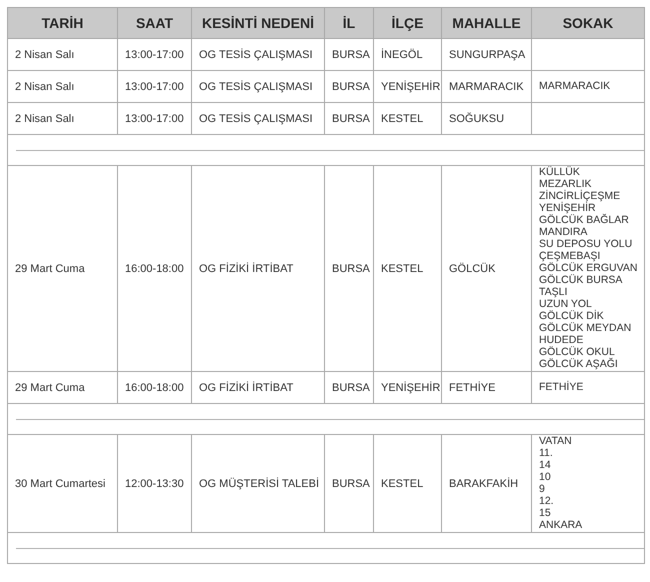 The width and height of the screenshot is (650, 582). I want to click on street-name: FETHİYE, so click(561, 387).